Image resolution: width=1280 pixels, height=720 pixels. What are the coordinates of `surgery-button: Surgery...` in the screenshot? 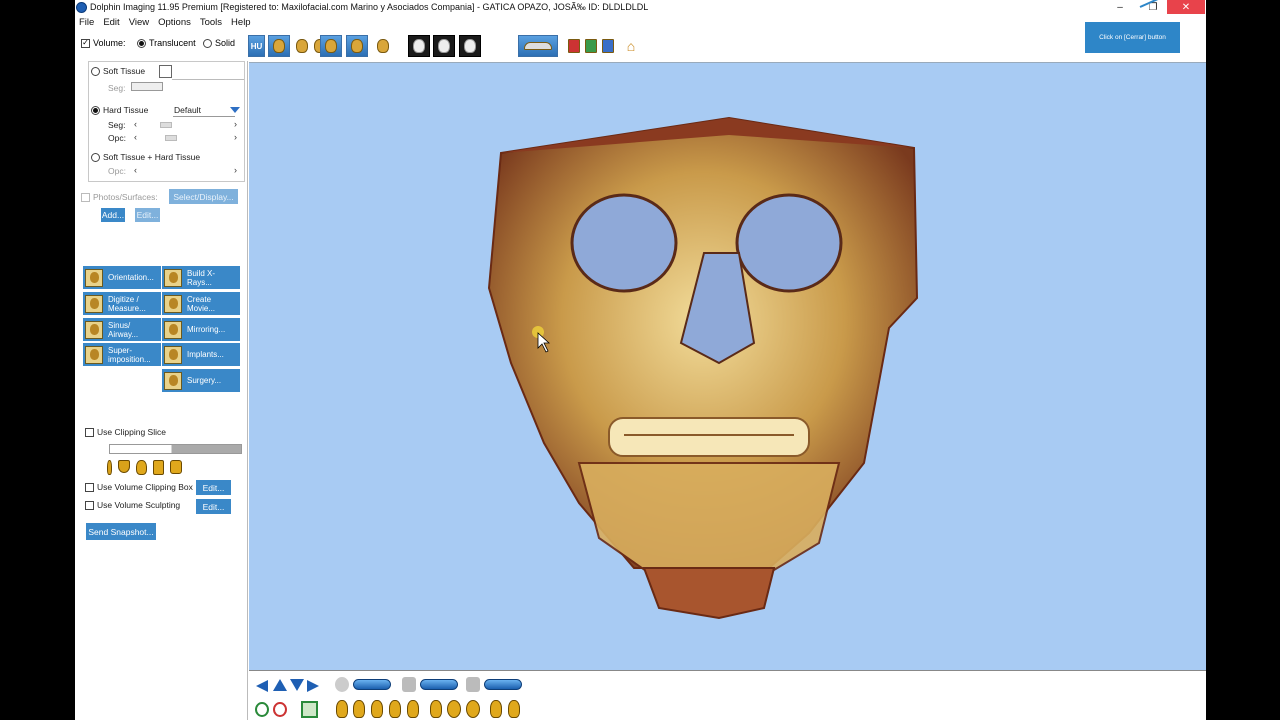 It's located at (201, 380).